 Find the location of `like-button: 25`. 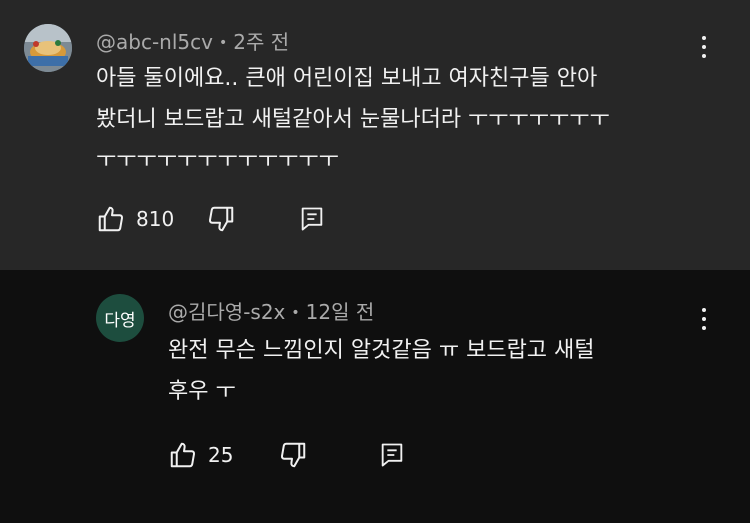

like-button: 25 is located at coordinates (223, 455).